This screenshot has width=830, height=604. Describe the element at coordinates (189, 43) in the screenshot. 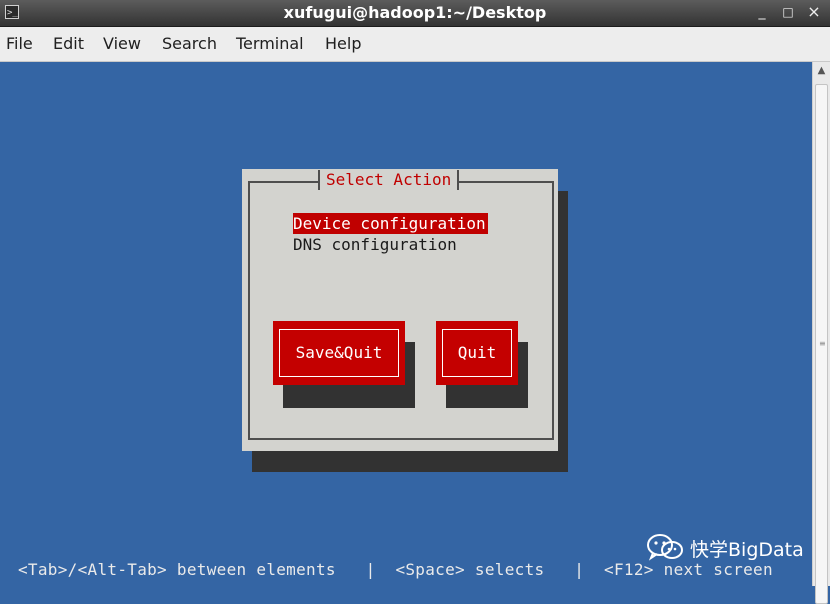

I see `menu-search: Search` at that location.